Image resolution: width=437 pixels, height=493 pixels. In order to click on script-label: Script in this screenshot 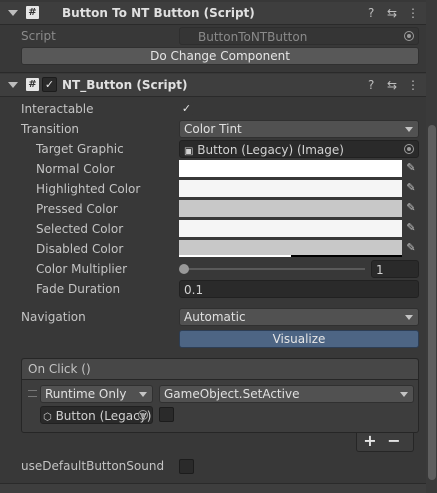, I will do `click(38, 36)`.